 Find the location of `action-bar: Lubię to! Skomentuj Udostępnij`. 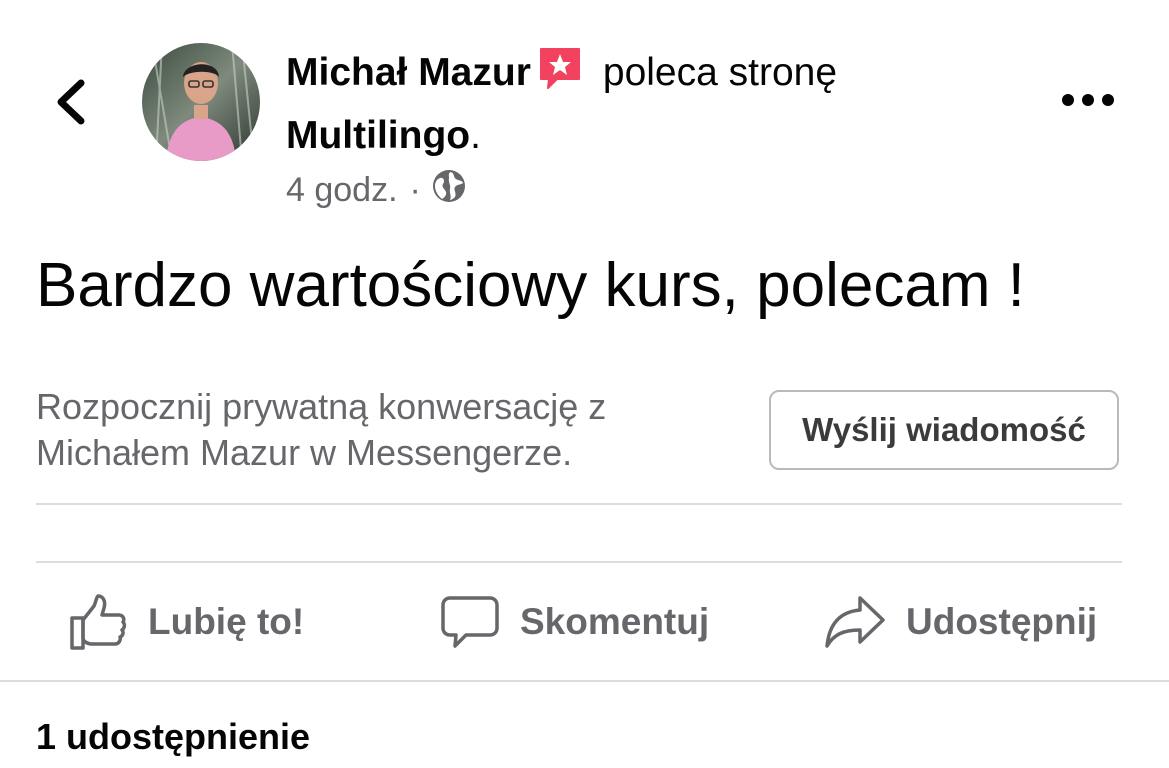

action-bar: Lubię to! Skomentuj Udostępnij is located at coordinates (579, 622).